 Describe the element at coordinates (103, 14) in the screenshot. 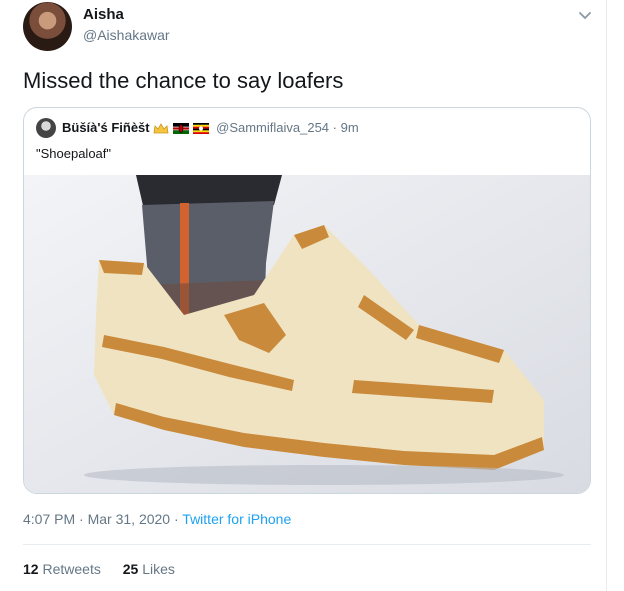

I see `author-name: Aisha` at that location.